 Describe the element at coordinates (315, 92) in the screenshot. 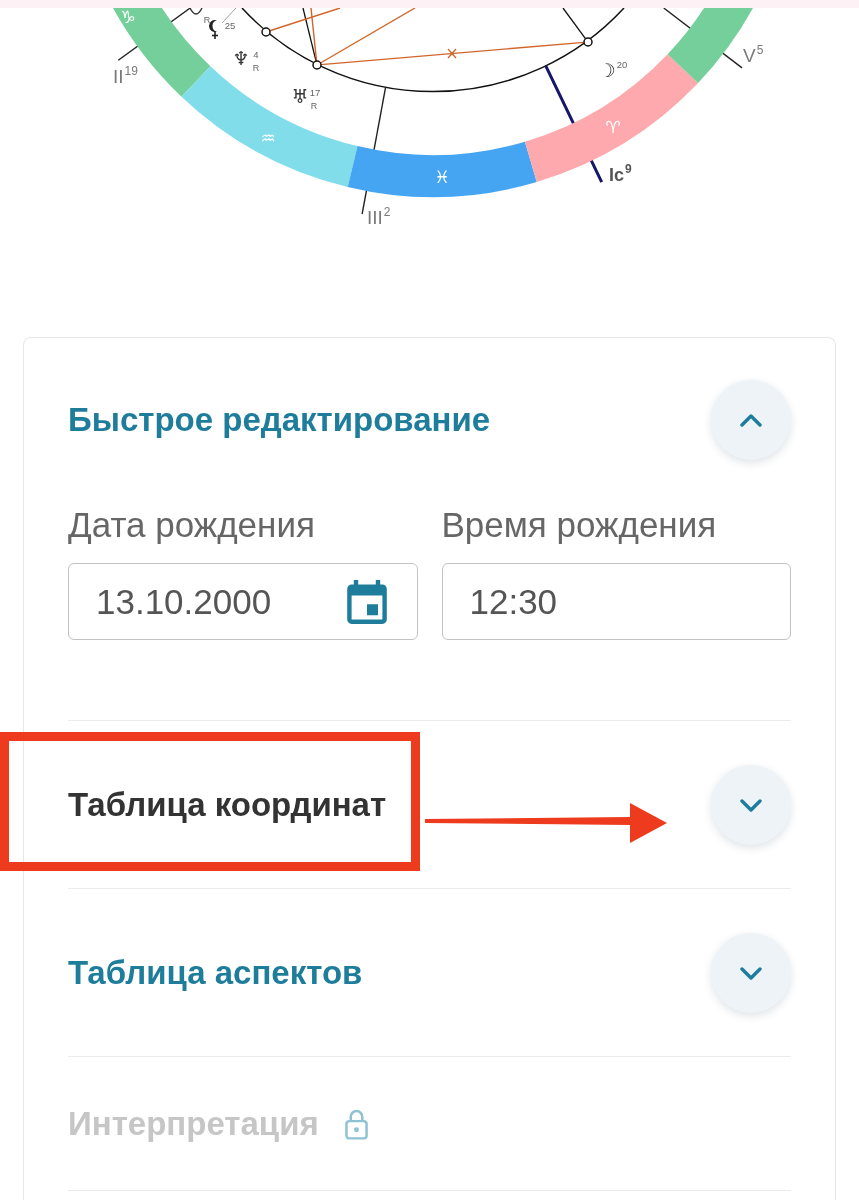

I see `planet-degree: 17` at that location.